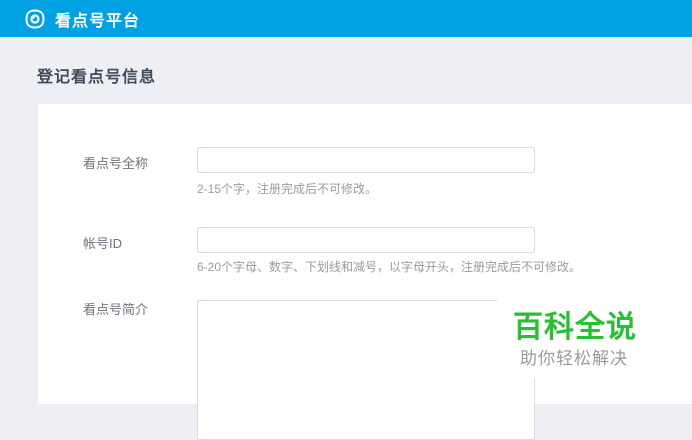  Describe the element at coordinates (98, 21) in the screenshot. I see `app-title: 看点号平台` at that location.